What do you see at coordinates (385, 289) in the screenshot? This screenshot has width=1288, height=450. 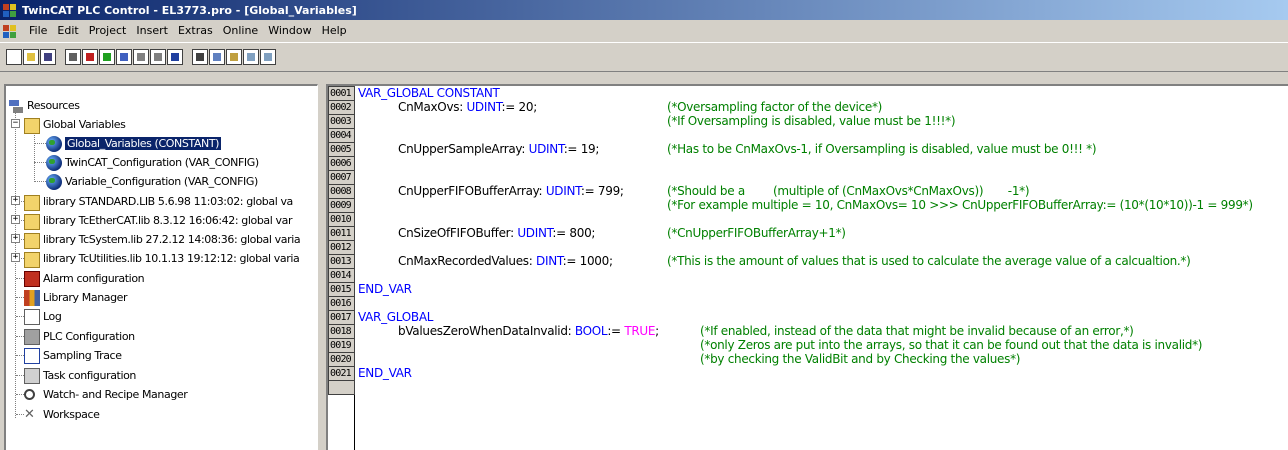 I see `code-keyword: END_VAR` at bounding box center [385, 289].